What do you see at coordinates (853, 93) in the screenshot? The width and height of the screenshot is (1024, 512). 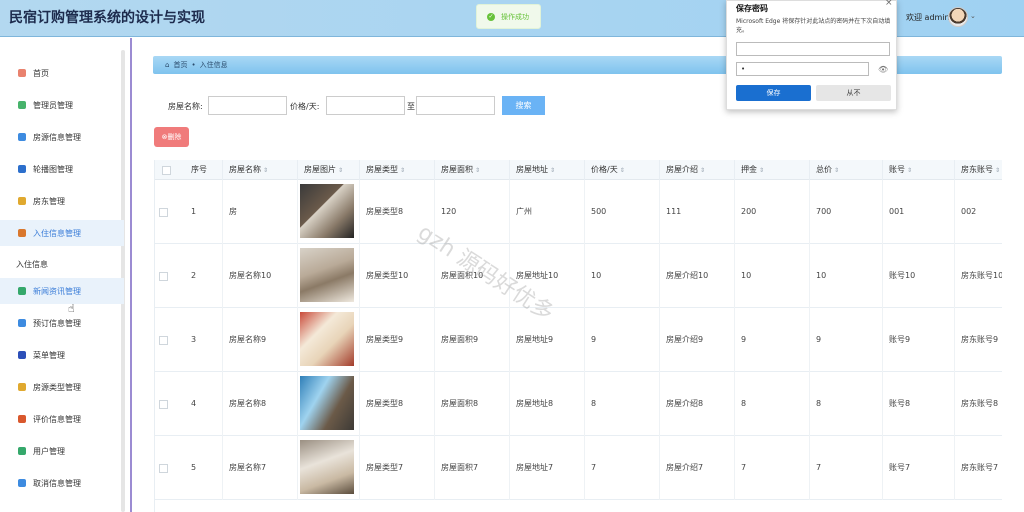 I see `never-button: 从不` at bounding box center [853, 93].